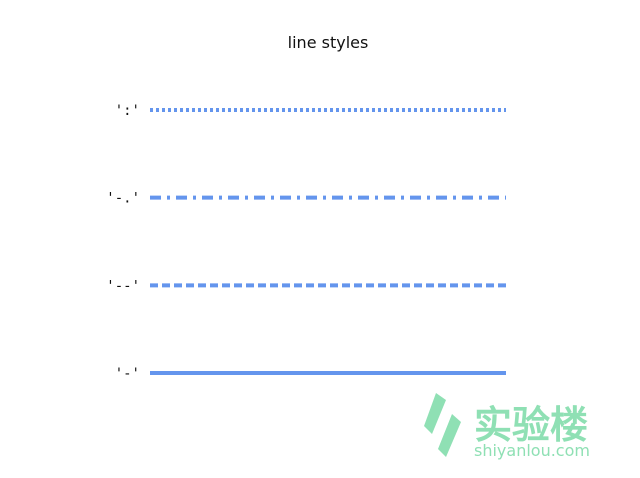  What do you see at coordinates (532, 450) in the screenshot?
I see `watermark-en-text: shiyanlou.com` at bounding box center [532, 450].